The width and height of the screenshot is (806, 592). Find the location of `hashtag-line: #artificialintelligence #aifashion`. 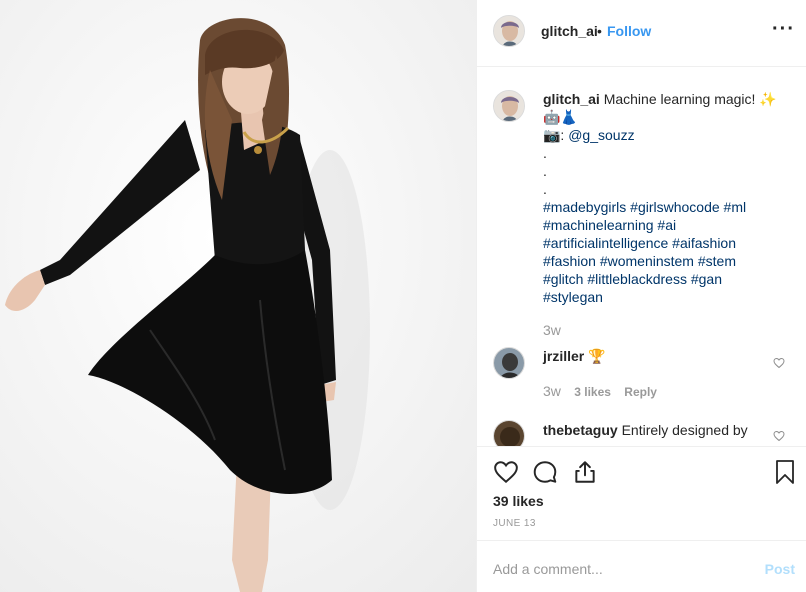

hashtag-line: #artificialintelligence #aifashion is located at coordinates (668, 243).